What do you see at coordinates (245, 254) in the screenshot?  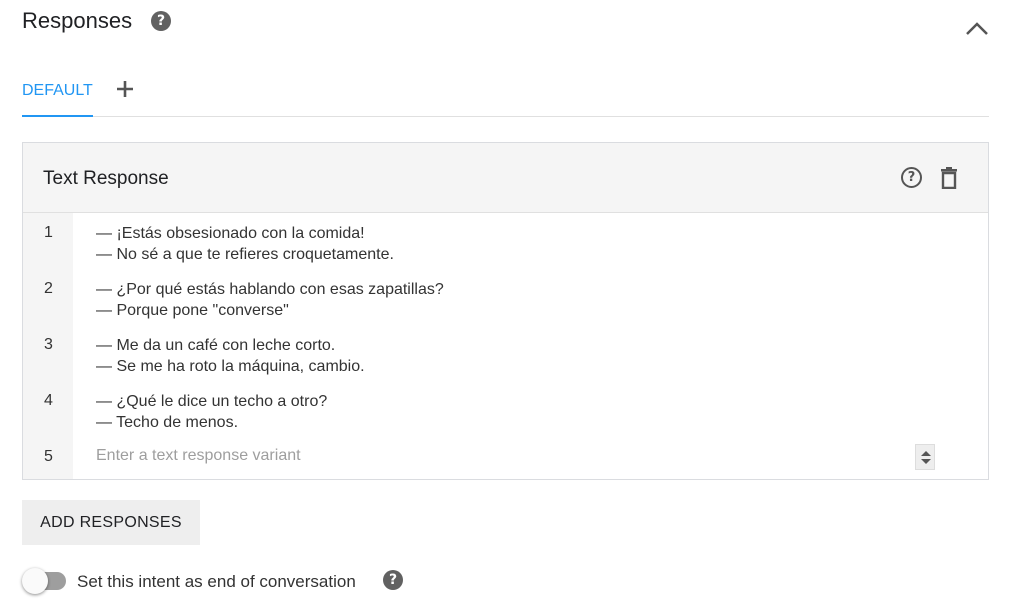 I see `response-line: — No sé a que te refieres croquetamente.` at bounding box center [245, 254].